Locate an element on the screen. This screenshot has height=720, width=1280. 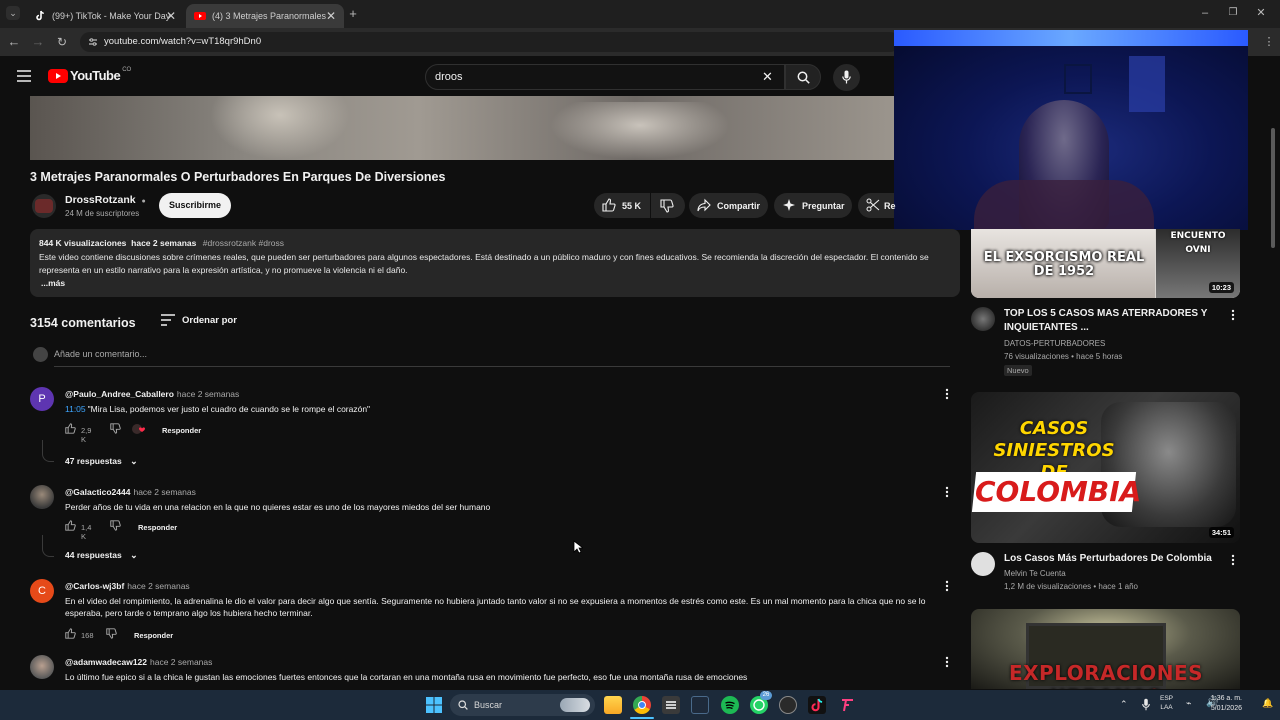
clock: 1:36 a. m. 5/01/2026 is located at coordinates (1220, 704).